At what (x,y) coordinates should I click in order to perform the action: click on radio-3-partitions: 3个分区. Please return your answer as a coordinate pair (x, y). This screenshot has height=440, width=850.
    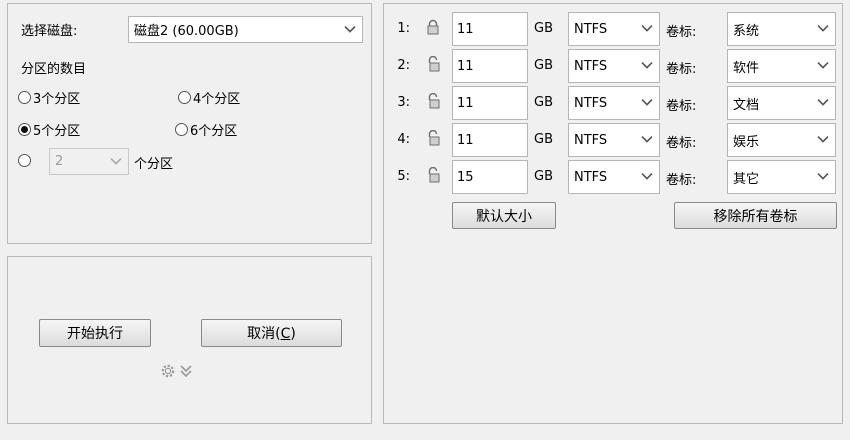
    Looking at the image, I should click on (49, 97).